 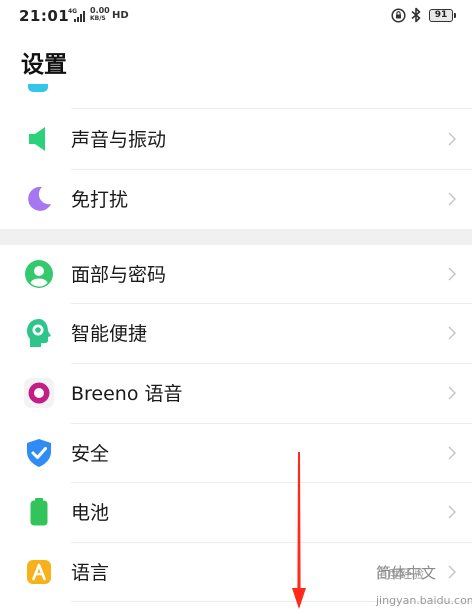 What do you see at coordinates (416, 15) in the screenshot?
I see `bluetooth-icon` at bounding box center [416, 15].